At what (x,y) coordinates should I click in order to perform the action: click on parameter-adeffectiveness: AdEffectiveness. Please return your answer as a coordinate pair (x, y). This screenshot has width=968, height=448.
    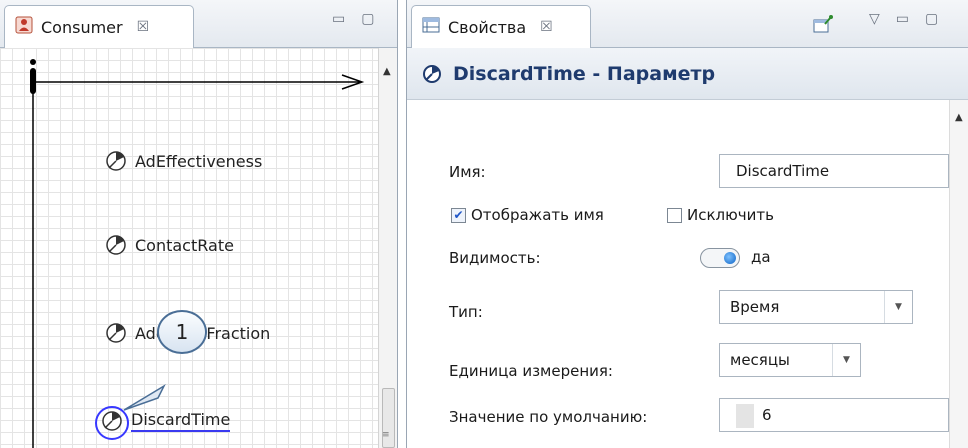
    Looking at the image, I should click on (183, 161).